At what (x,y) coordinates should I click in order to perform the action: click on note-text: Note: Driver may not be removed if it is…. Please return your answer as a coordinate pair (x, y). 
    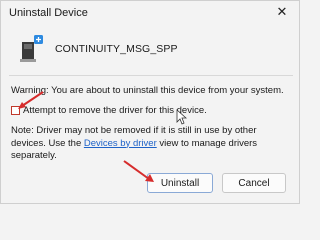
    Looking at the image, I should click on (152, 144).